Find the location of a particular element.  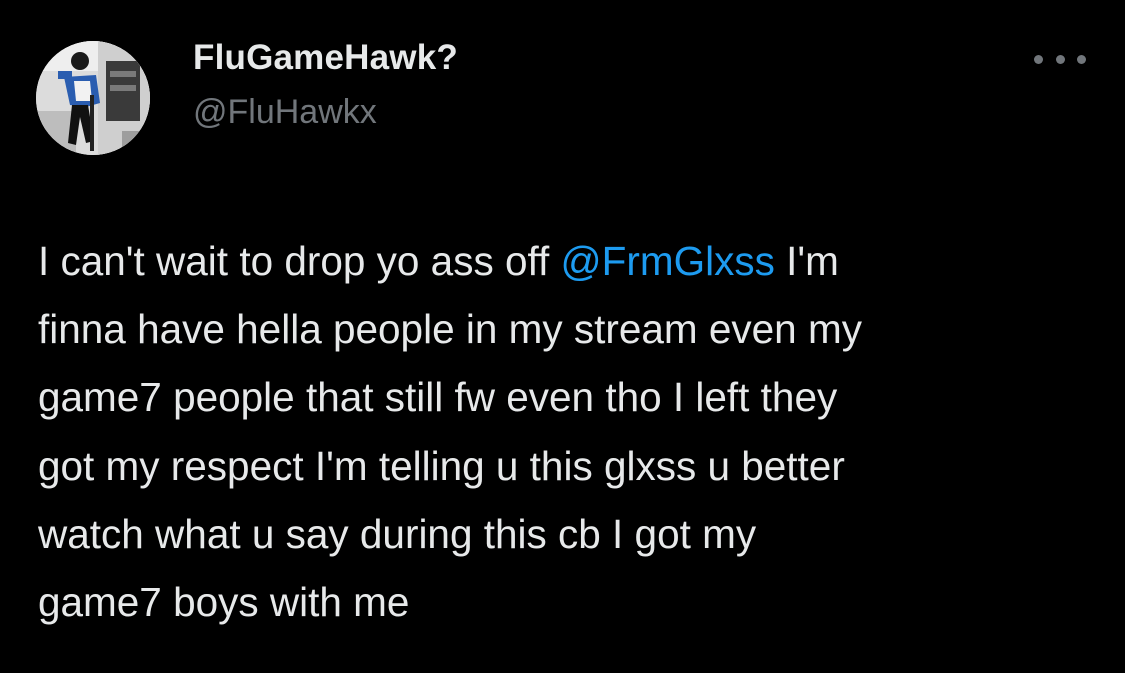

handle: @FluHawkx is located at coordinates (285, 112).